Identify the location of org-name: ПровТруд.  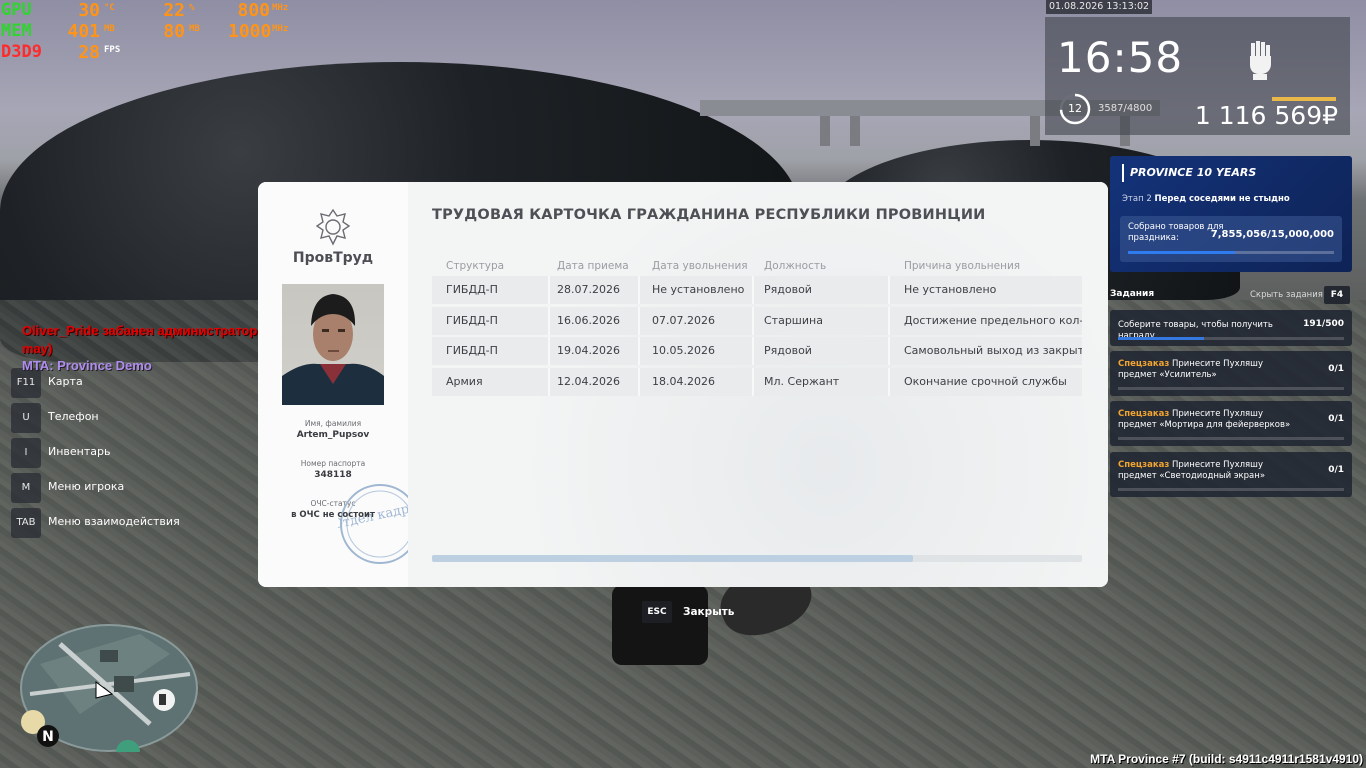
(333, 258).